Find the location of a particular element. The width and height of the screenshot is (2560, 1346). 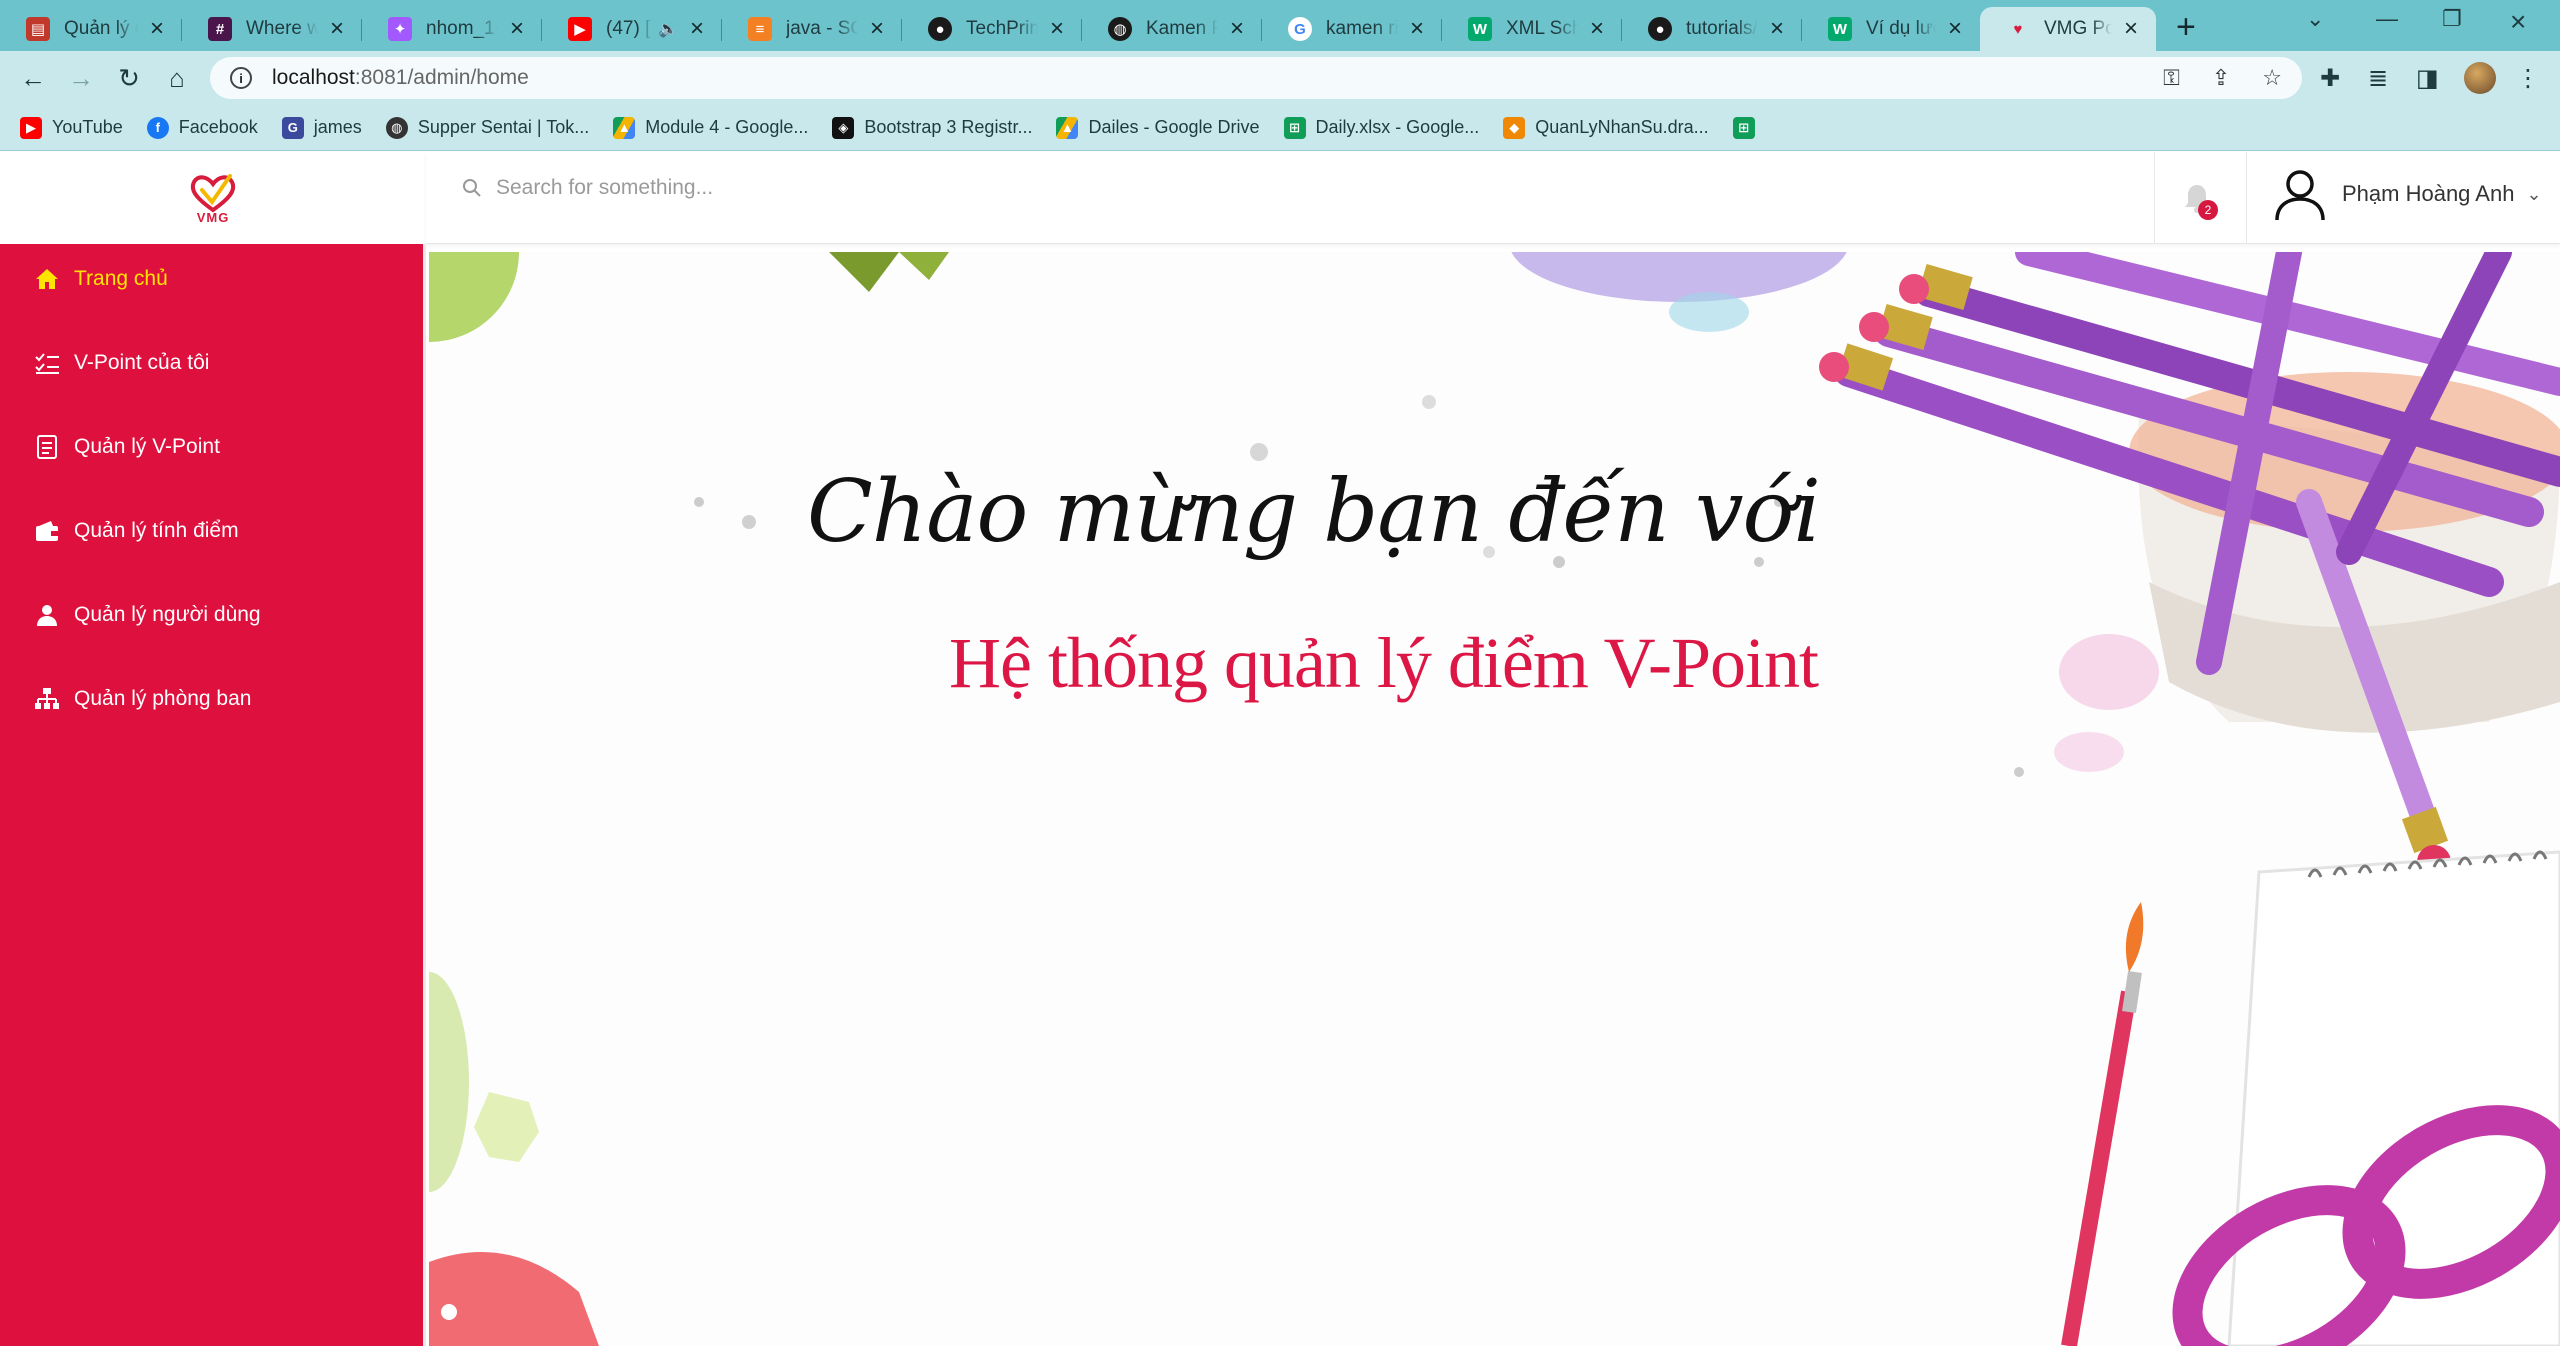

sidebar-item-manage-vpoint: Quản lý V-Point is located at coordinates (127, 447).